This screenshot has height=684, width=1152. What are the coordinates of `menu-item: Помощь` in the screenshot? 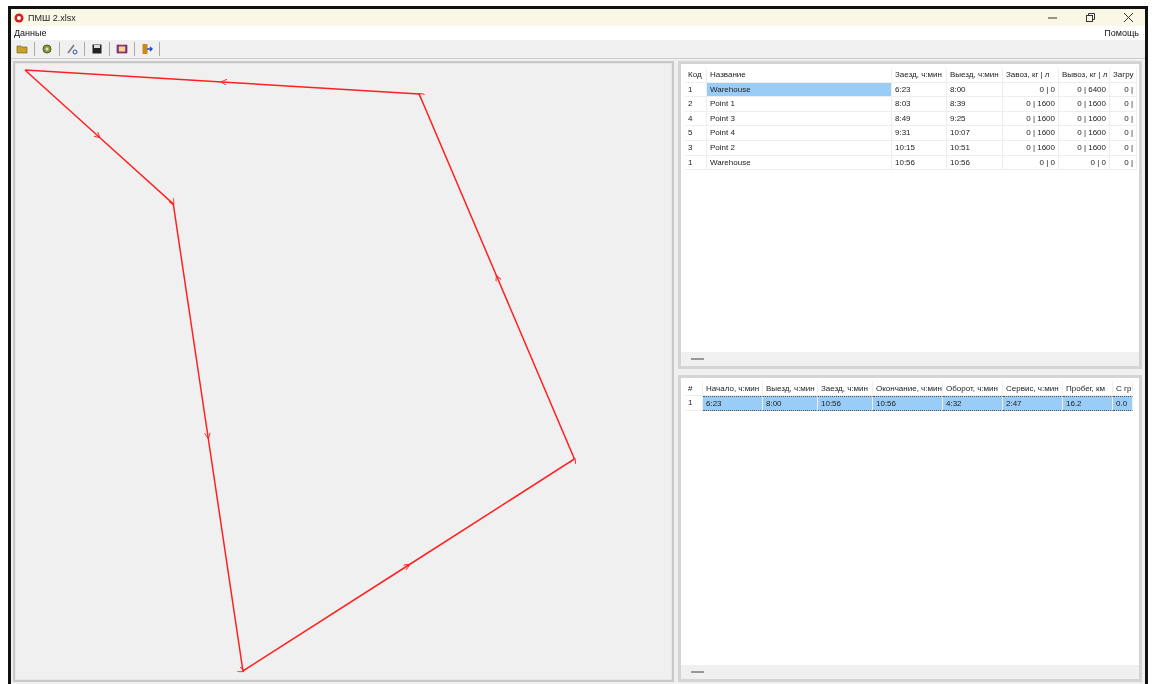 It's located at (1121, 33).